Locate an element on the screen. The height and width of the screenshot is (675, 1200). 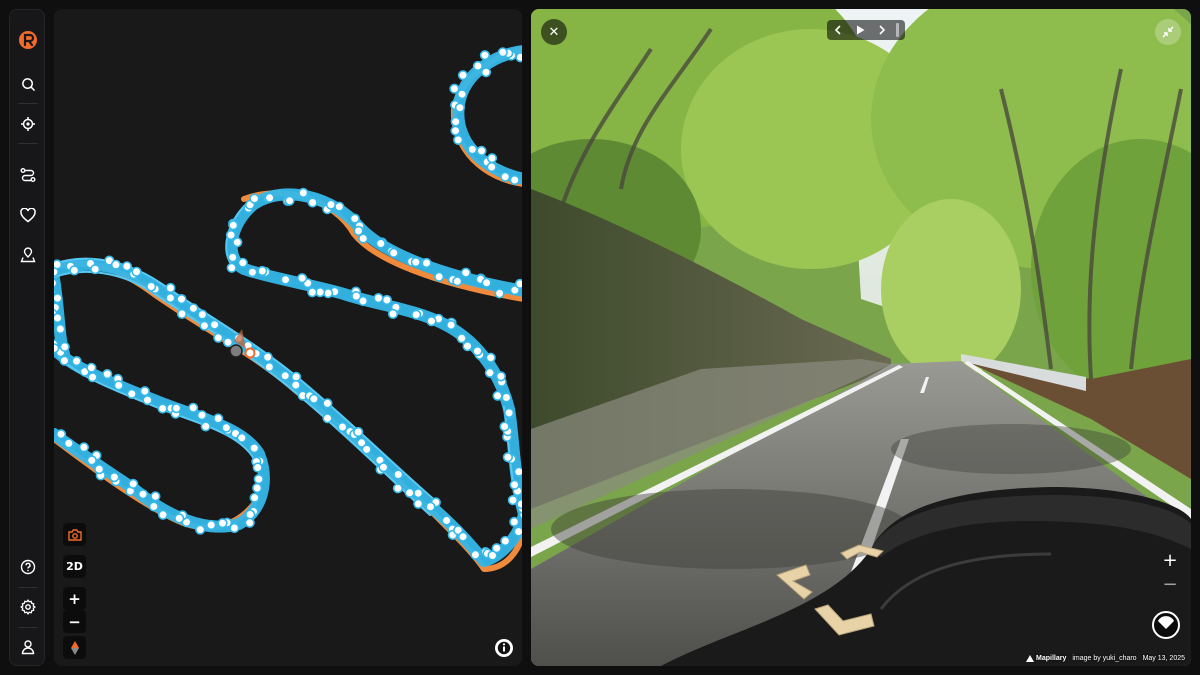
app-logo is located at coordinates (28, 40).